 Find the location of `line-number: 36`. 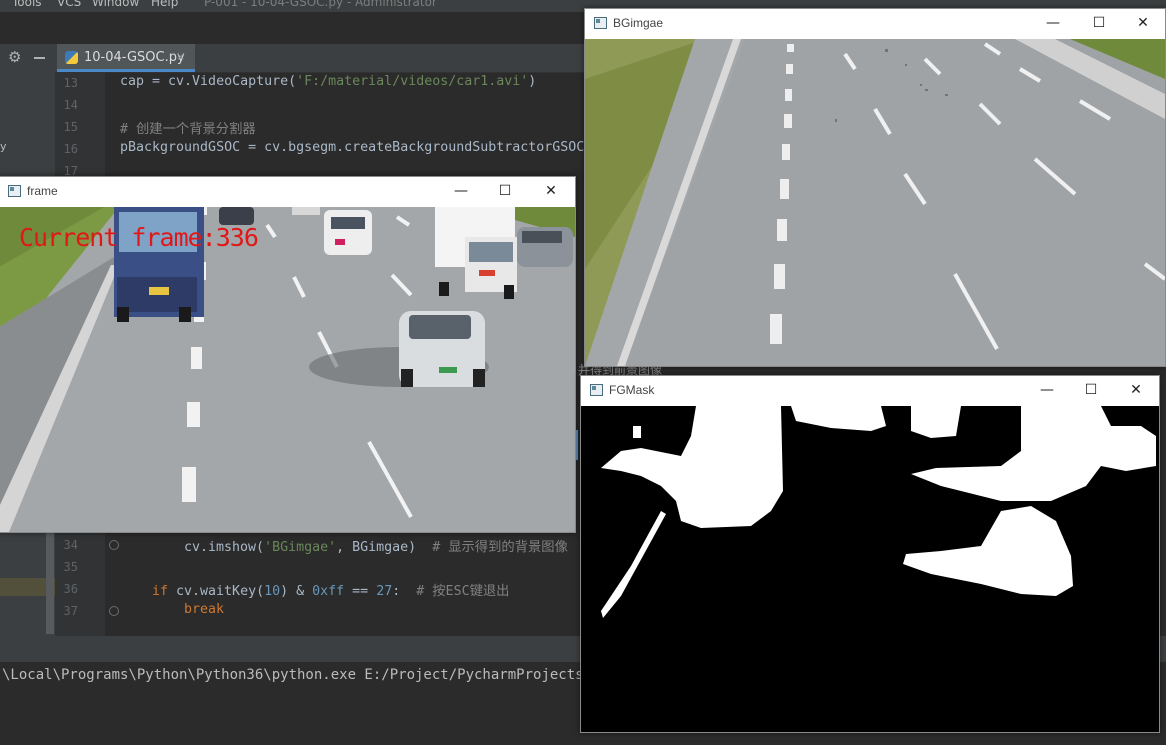

line-number: 36 is located at coordinates (70, 589).